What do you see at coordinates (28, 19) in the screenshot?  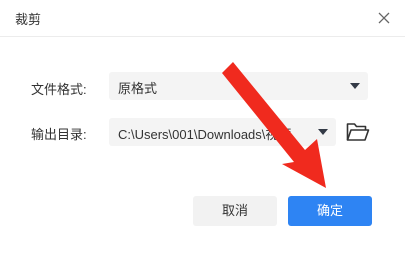 I see `dialog-title: 裁剪` at bounding box center [28, 19].